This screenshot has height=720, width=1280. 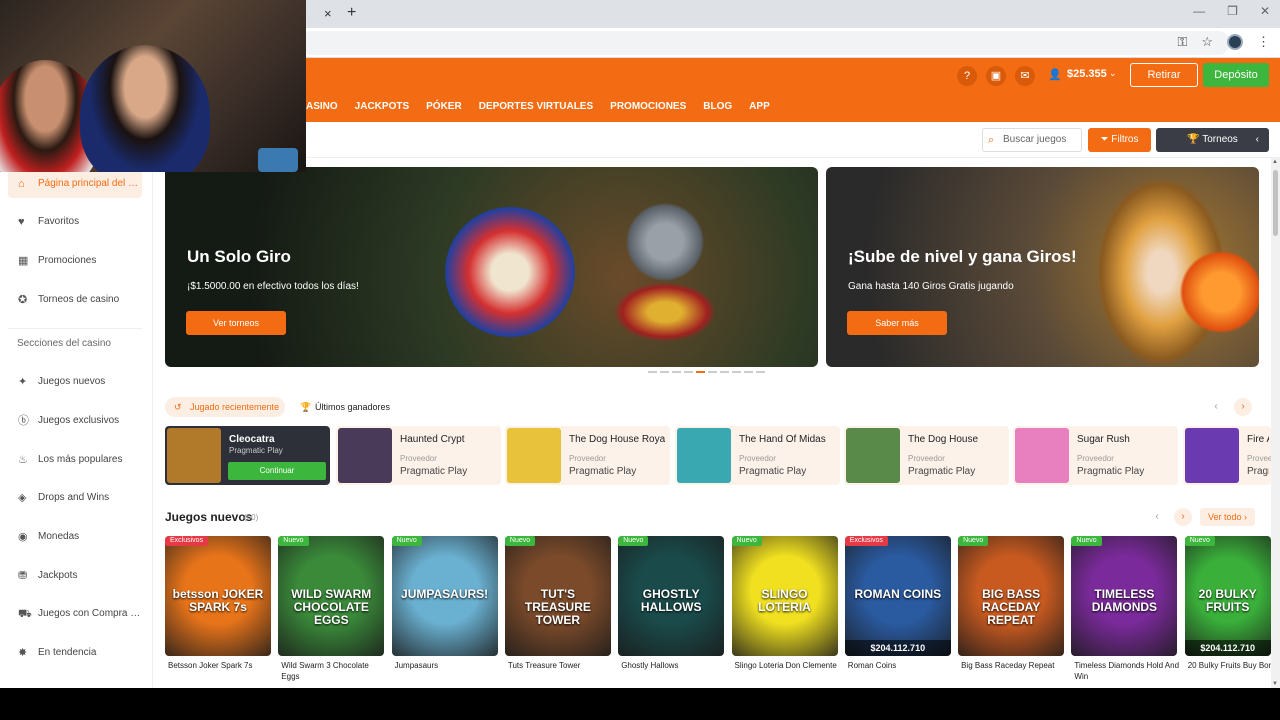 I want to click on chevron-down-icon: ⌄, so click(x=1113, y=73).